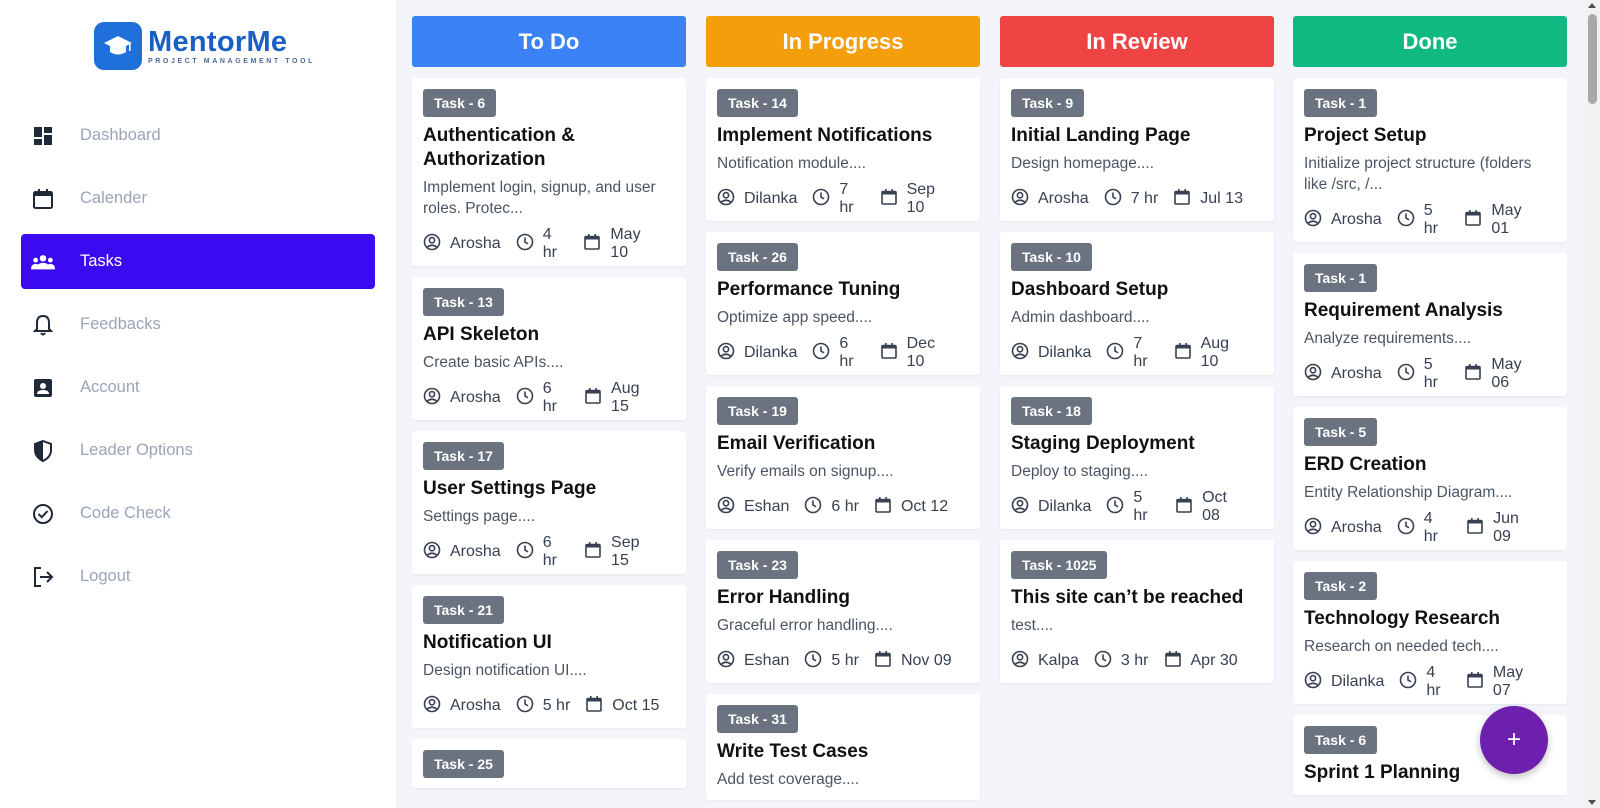 This screenshot has width=1600, height=808. Describe the element at coordinates (757, 719) in the screenshot. I see `task-id-badge: Task - 31` at that location.